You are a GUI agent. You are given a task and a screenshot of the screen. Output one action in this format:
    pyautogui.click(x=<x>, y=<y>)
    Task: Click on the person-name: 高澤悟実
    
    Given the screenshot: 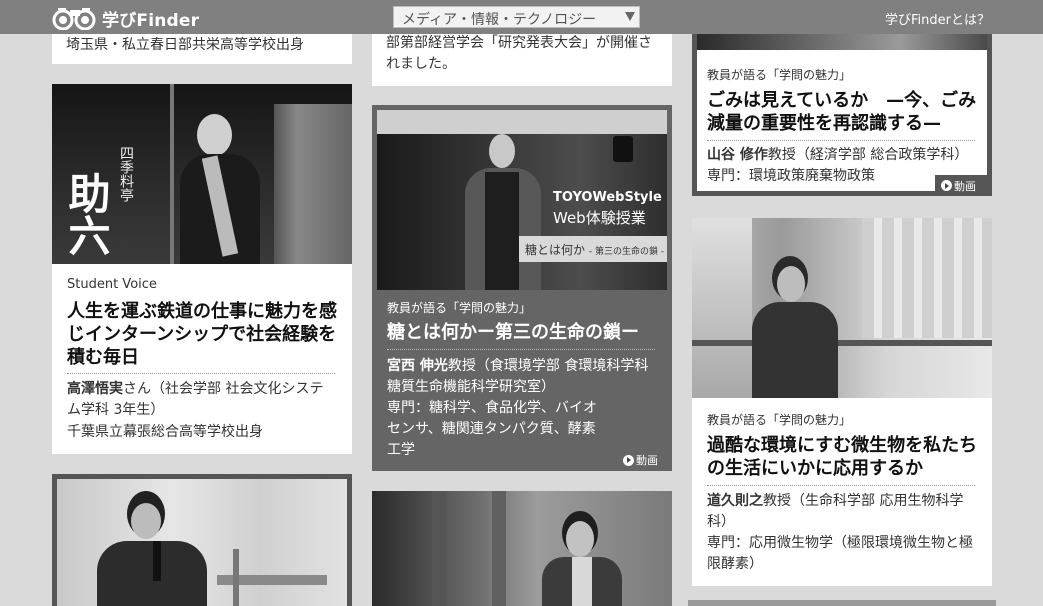 What is the action you would take?
    pyautogui.click(x=95, y=389)
    